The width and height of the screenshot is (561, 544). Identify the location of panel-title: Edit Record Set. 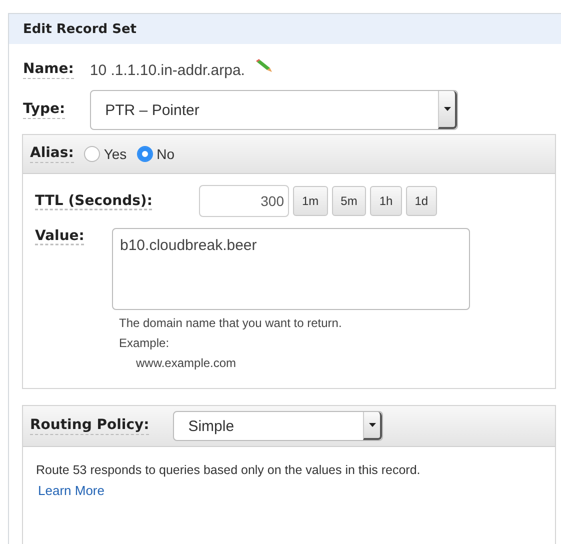
(79, 29).